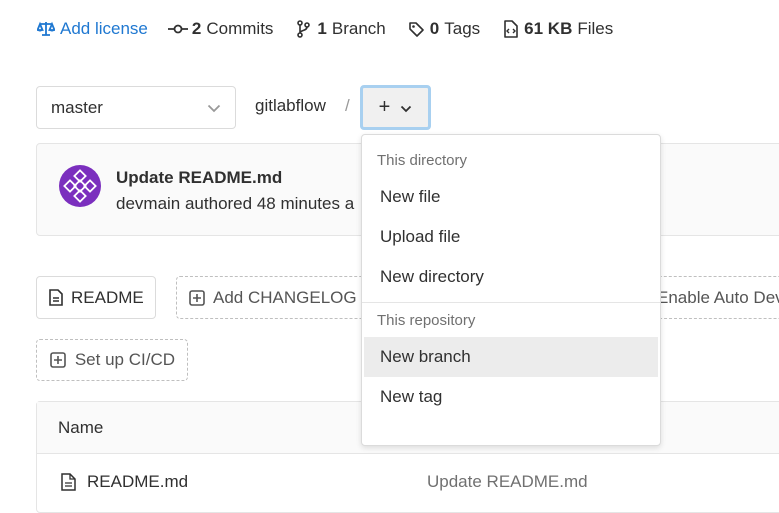  What do you see at coordinates (718, 297) in the screenshot?
I see `enable-auto-devops-label: Enable Auto Dev` at bounding box center [718, 297].